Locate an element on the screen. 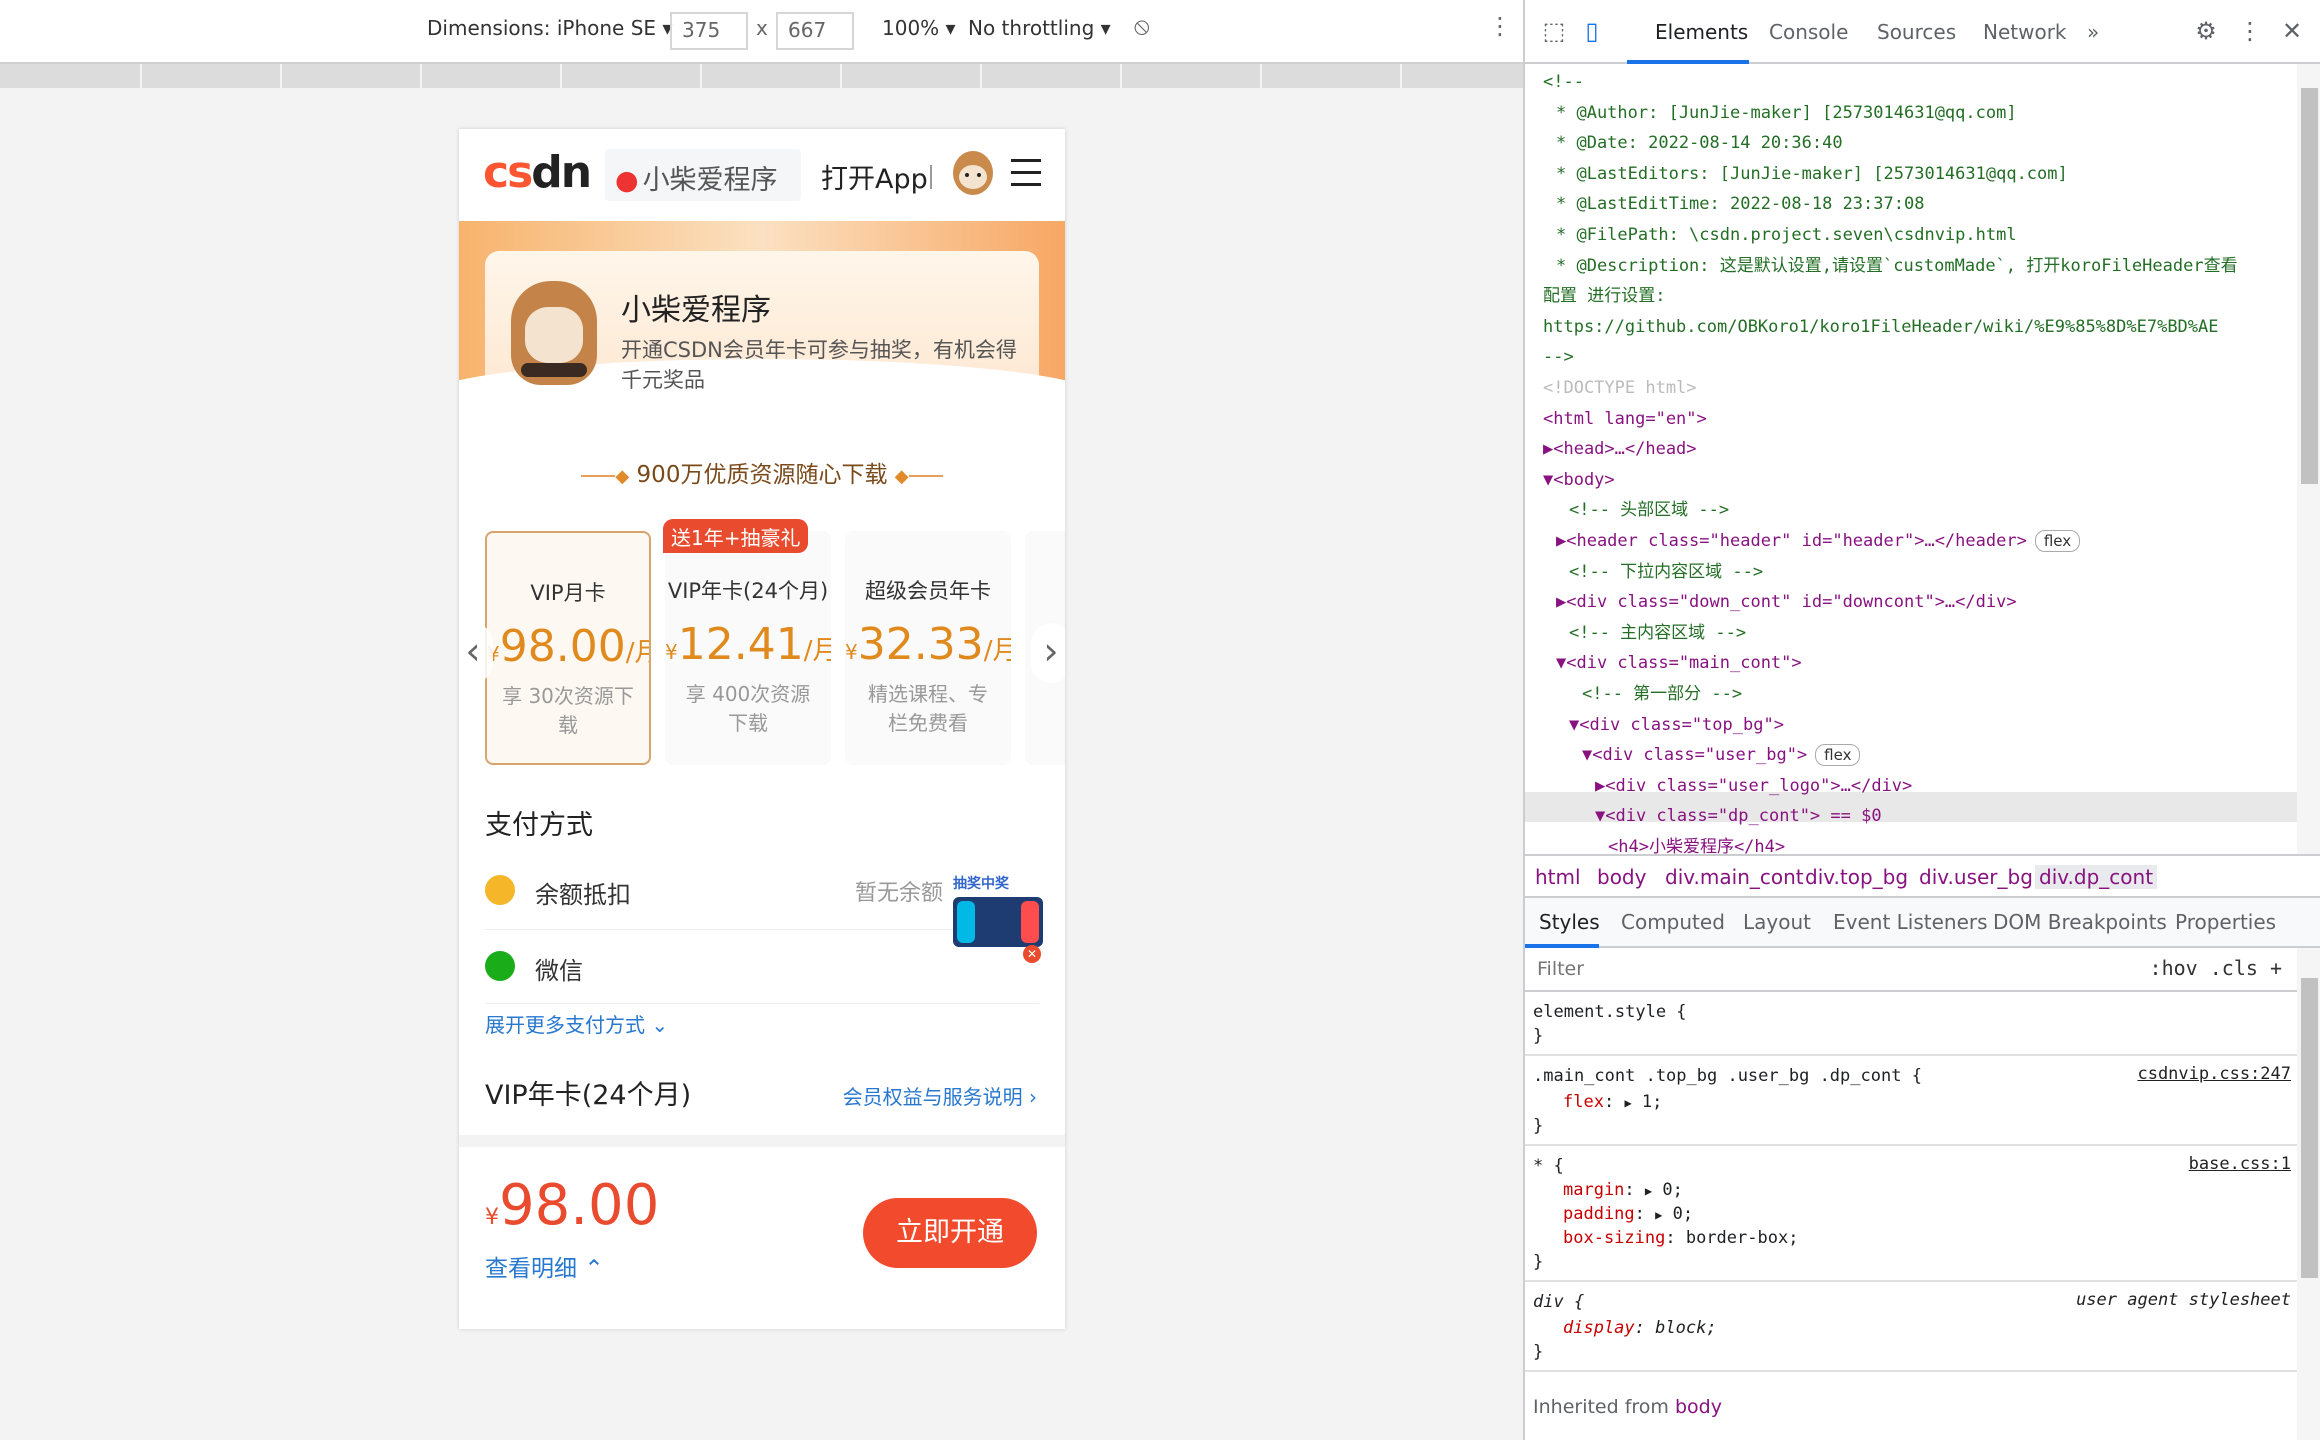 This screenshot has width=2320, height=1440. style-tab: Layout is located at coordinates (1777, 922).